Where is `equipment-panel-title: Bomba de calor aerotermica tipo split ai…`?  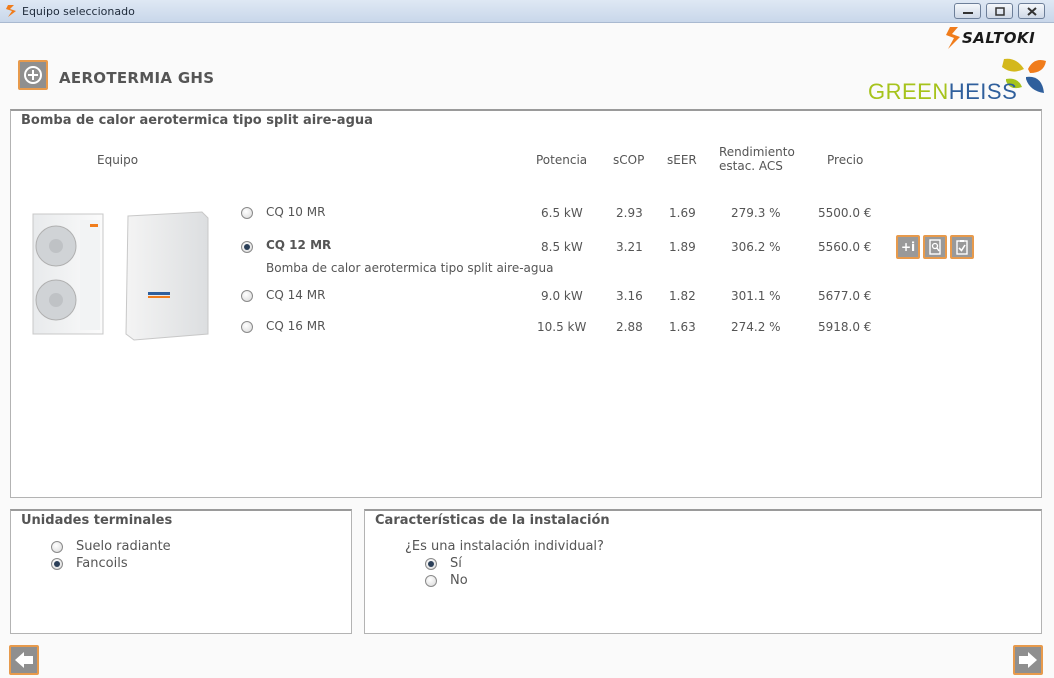 equipment-panel-title: Bomba de calor aerotermica tipo split ai… is located at coordinates (197, 120).